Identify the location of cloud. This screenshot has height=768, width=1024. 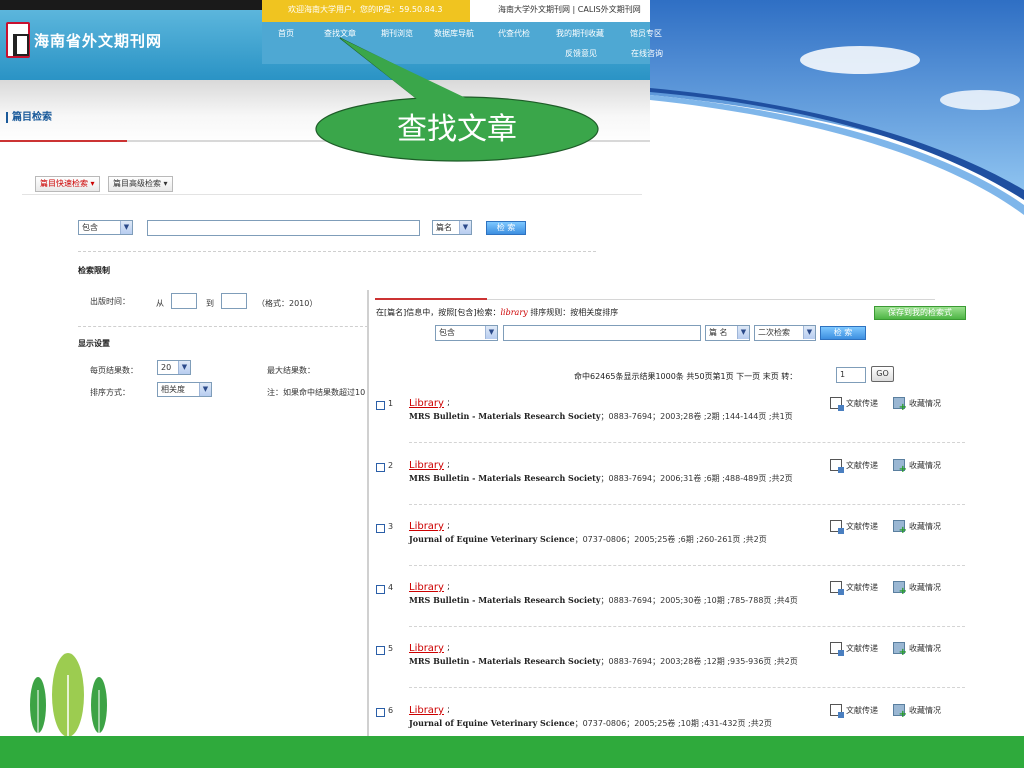
(860, 60).